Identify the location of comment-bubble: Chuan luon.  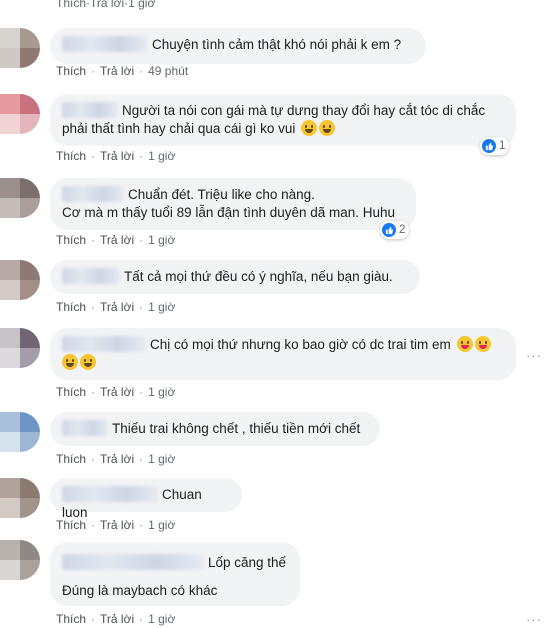
(146, 499).